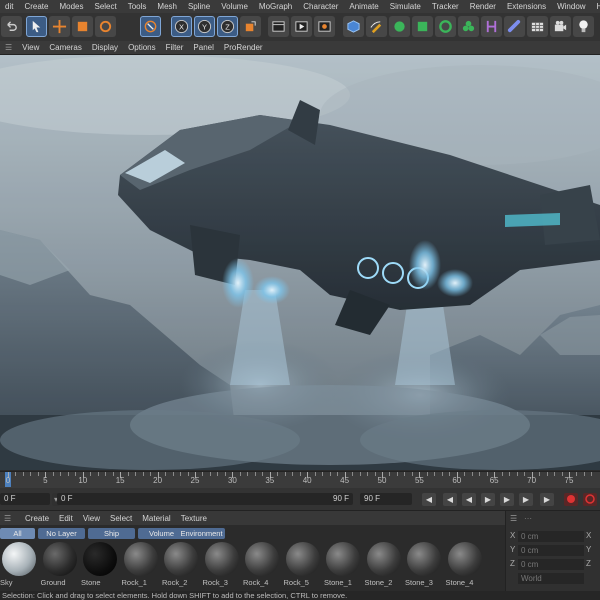  Describe the element at coordinates (424, 565) in the screenshot. I see `material-swatch: Stone_3` at that location.